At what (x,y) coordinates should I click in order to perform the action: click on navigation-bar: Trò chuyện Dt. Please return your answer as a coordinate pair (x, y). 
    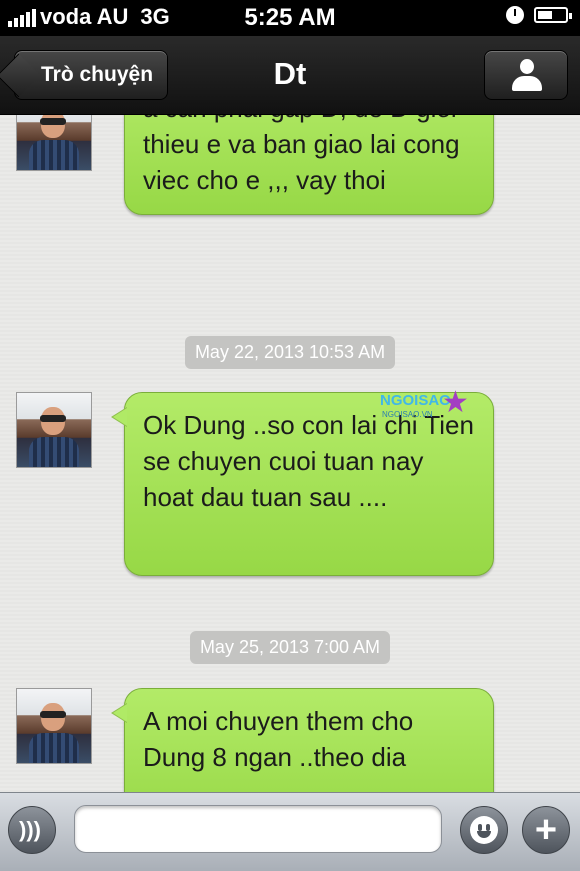
    Looking at the image, I should click on (290, 75).